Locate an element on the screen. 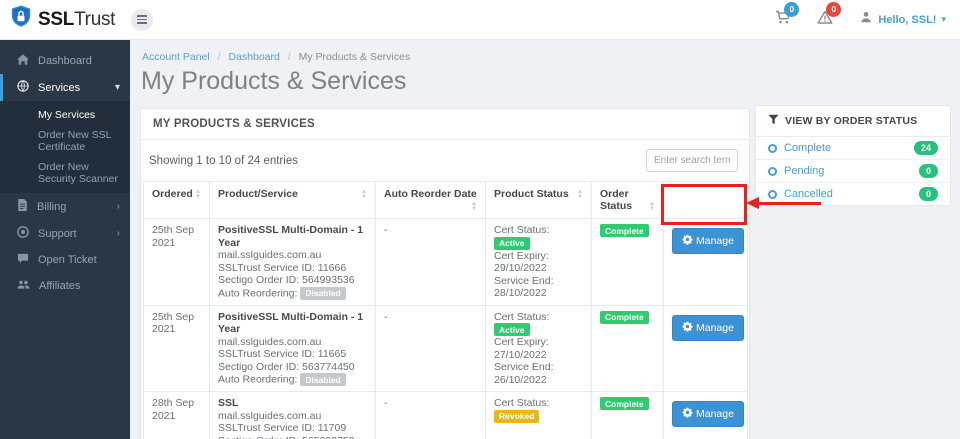  hamburger-icon is located at coordinates (142, 19).